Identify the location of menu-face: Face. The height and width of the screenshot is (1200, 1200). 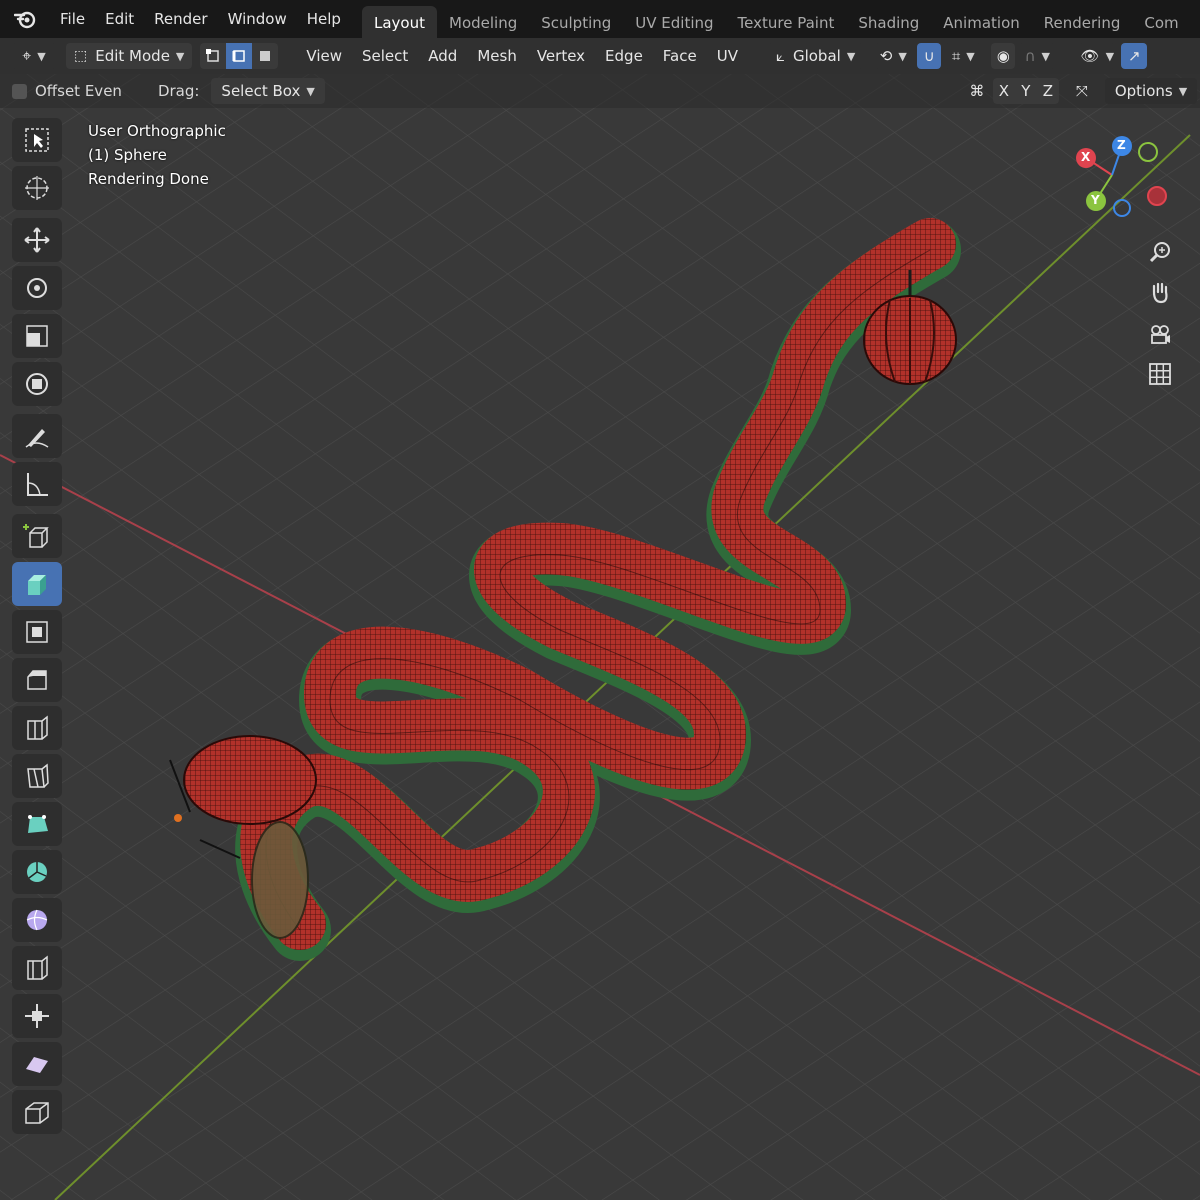
(680, 56).